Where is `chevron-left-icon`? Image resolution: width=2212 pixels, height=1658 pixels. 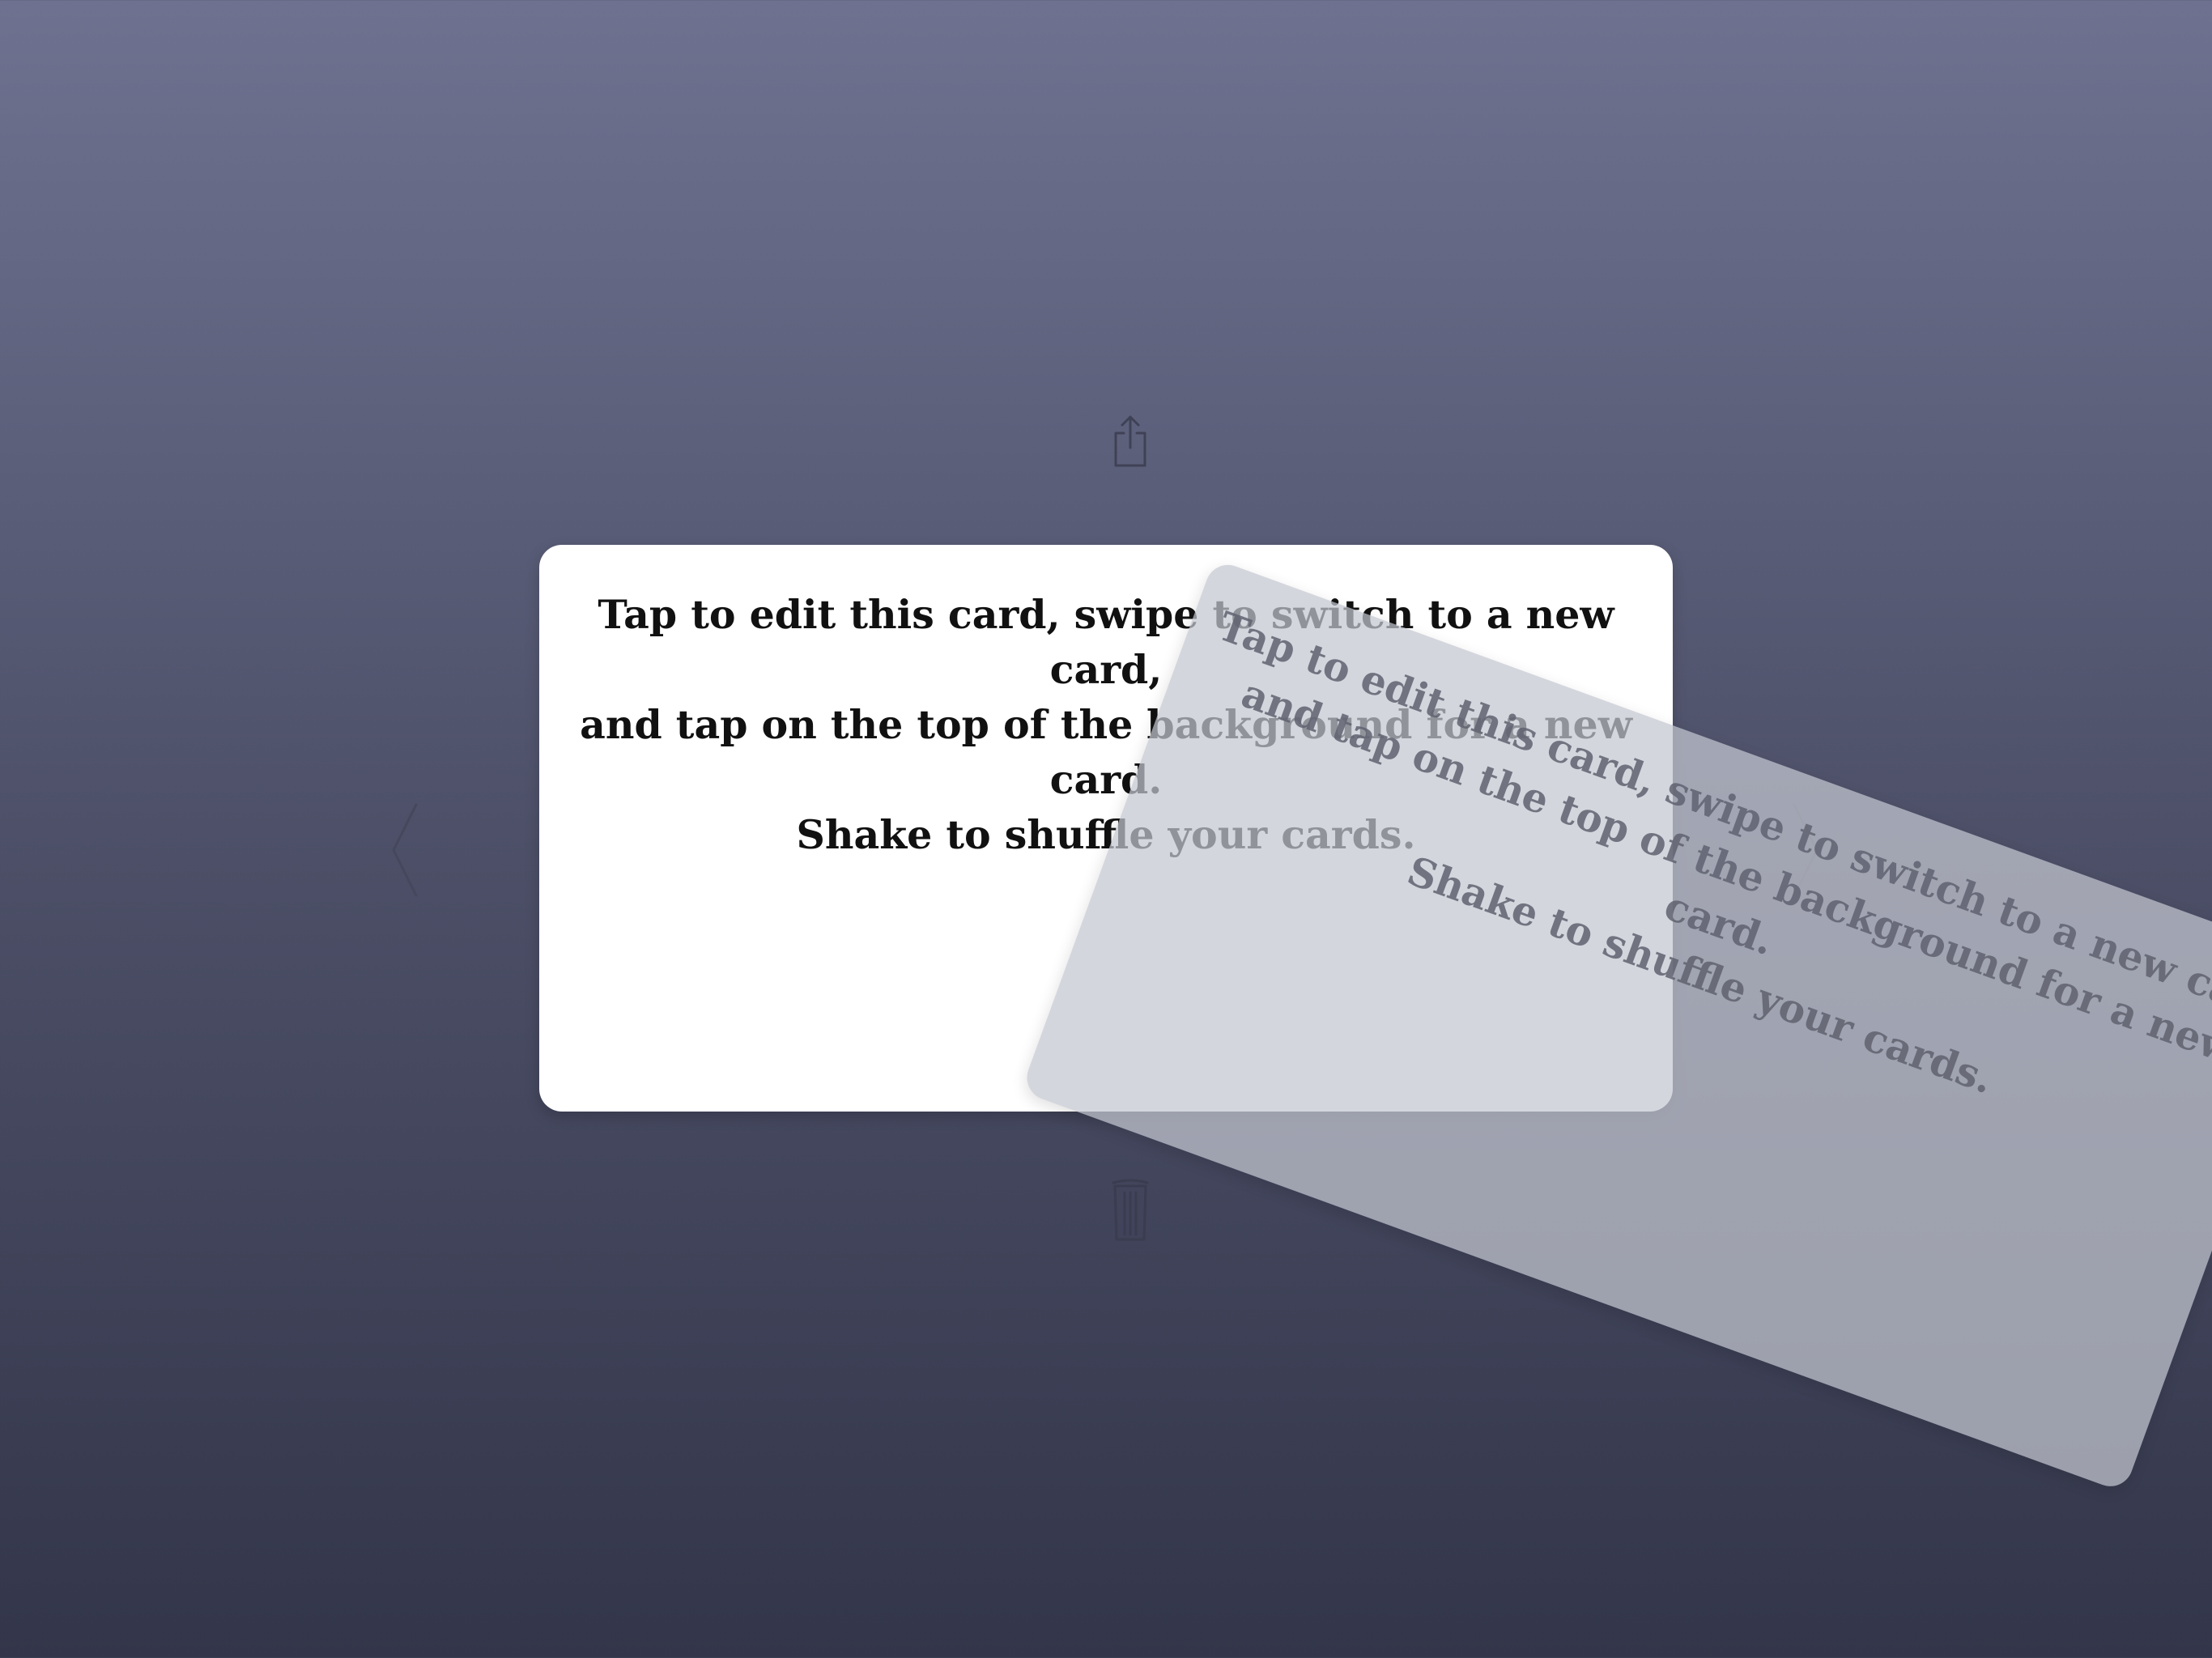 chevron-left-icon is located at coordinates (405, 850).